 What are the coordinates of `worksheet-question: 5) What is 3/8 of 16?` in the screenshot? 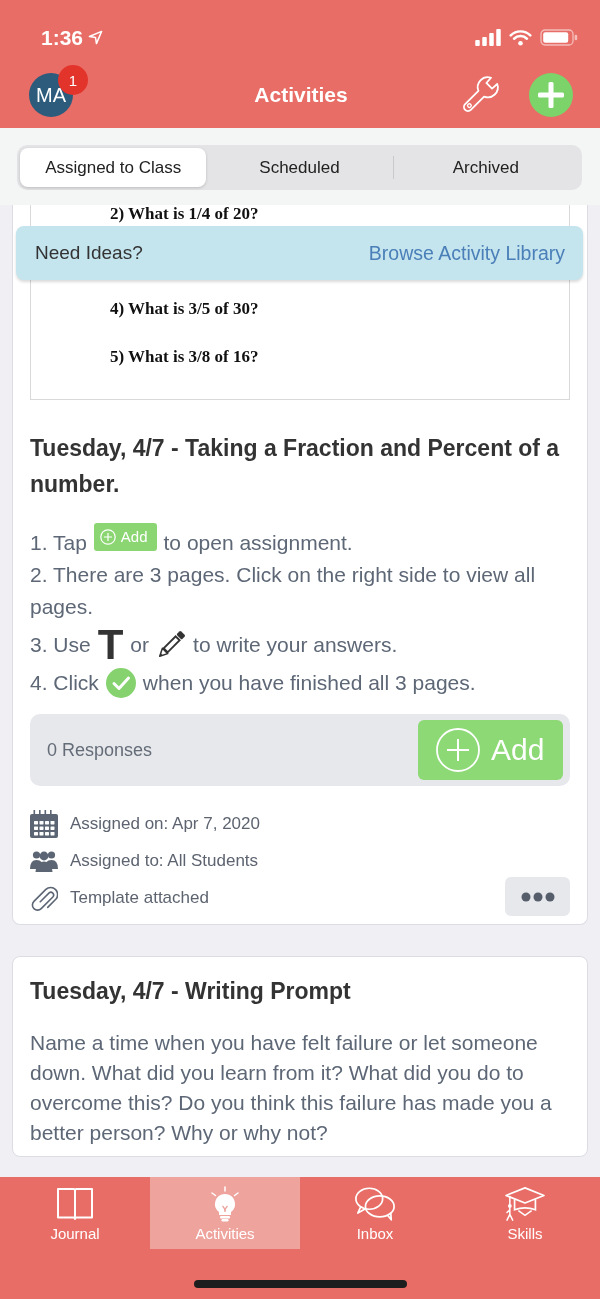 It's located at (185, 357).